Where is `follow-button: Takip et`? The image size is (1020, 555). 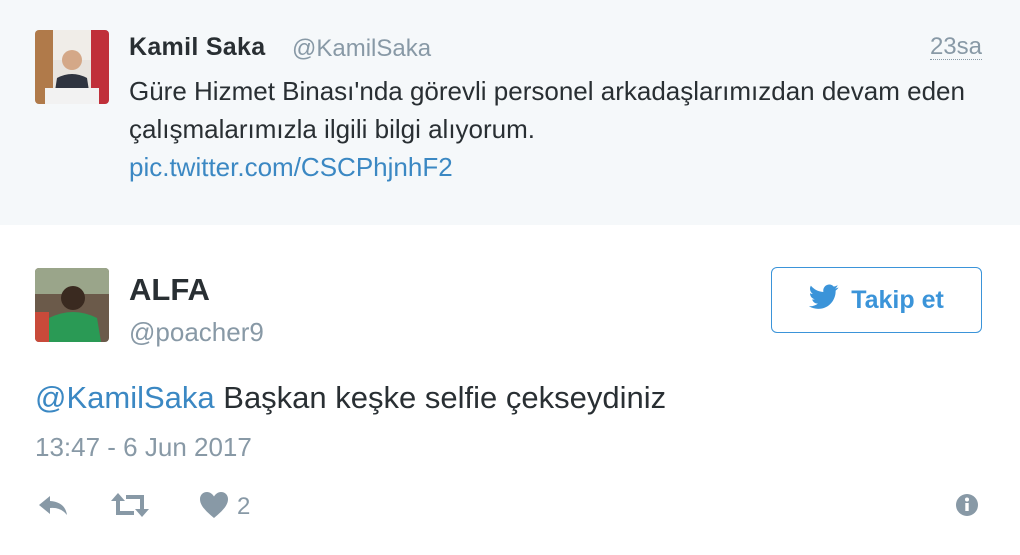 follow-button: Takip et is located at coordinates (876, 300).